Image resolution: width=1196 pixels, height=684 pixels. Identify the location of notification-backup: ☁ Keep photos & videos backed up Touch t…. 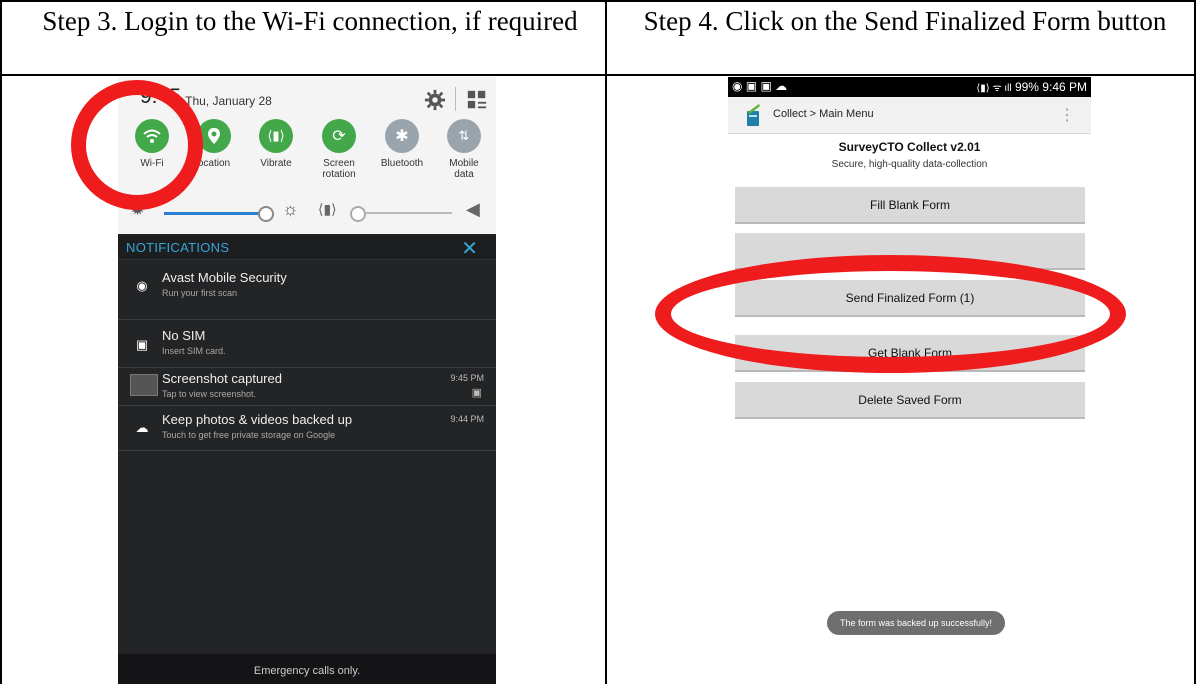
(307, 428).